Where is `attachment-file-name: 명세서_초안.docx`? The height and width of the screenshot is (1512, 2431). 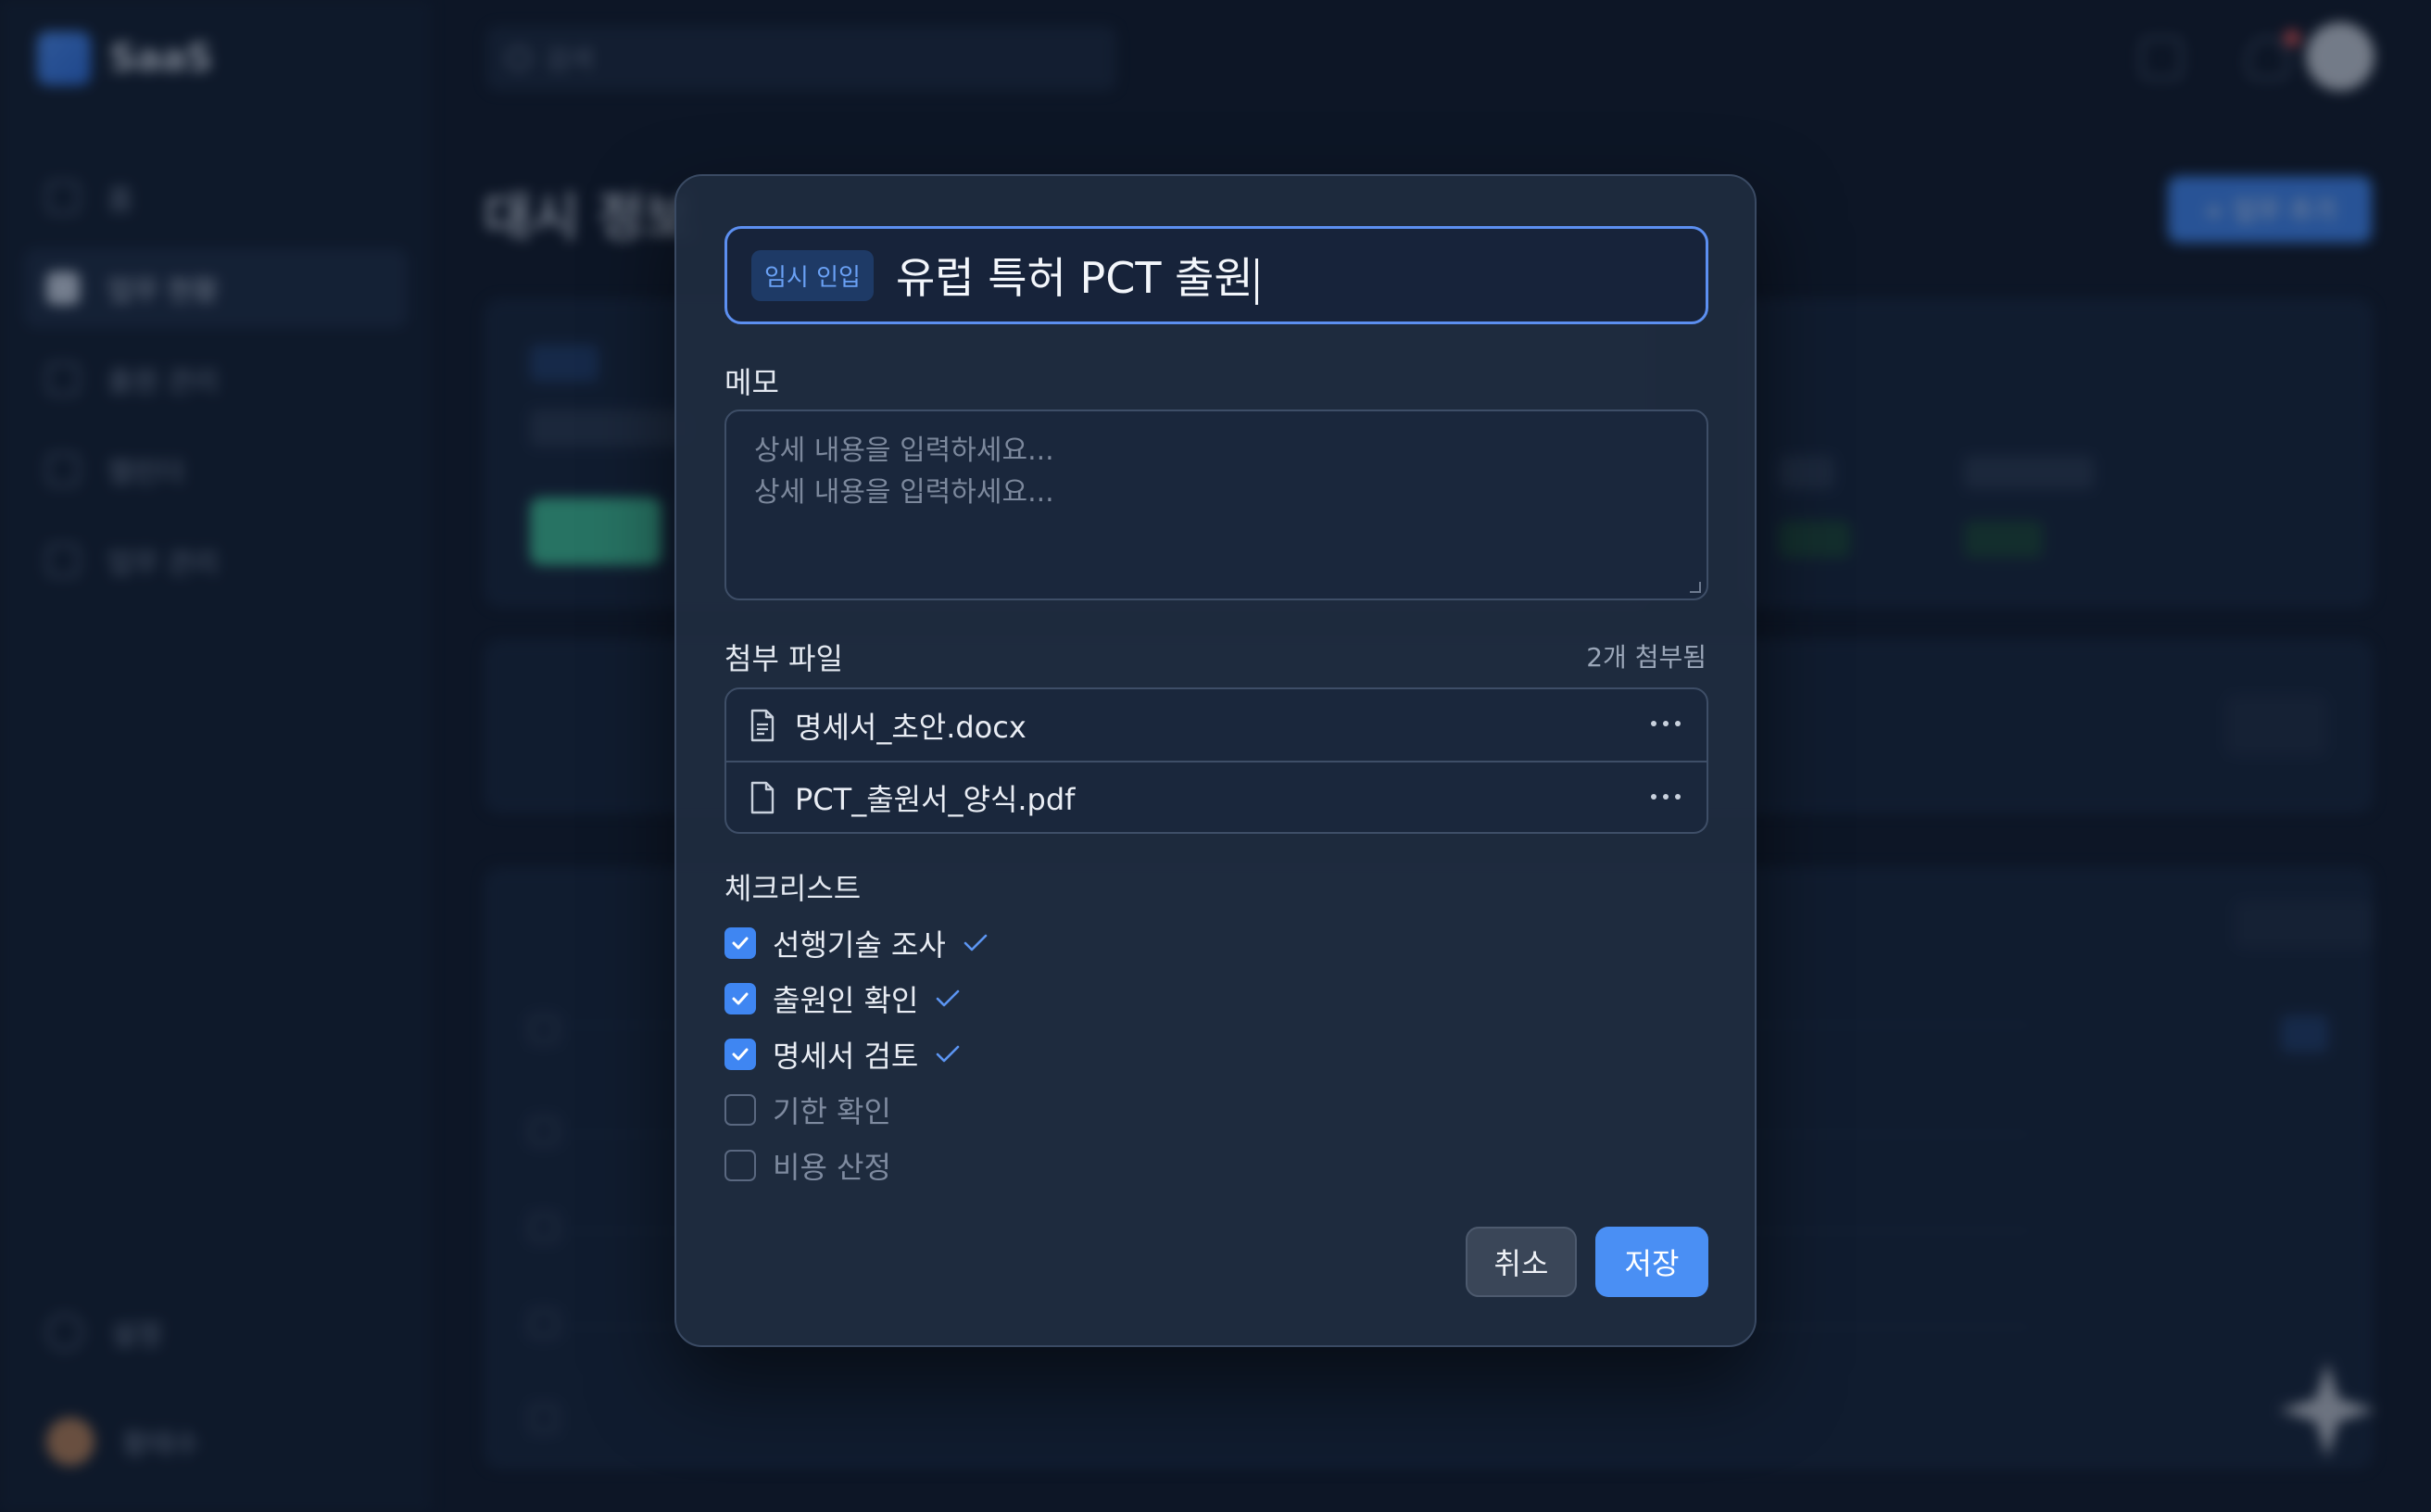 attachment-file-name: 명세서_초안.docx is located at coordinates (911, 727).